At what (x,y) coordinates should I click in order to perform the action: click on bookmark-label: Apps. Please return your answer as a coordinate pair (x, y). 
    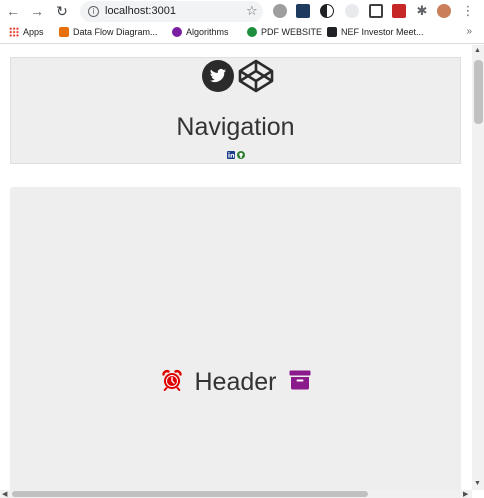
    Looking at the image, I should click on (33, 32).